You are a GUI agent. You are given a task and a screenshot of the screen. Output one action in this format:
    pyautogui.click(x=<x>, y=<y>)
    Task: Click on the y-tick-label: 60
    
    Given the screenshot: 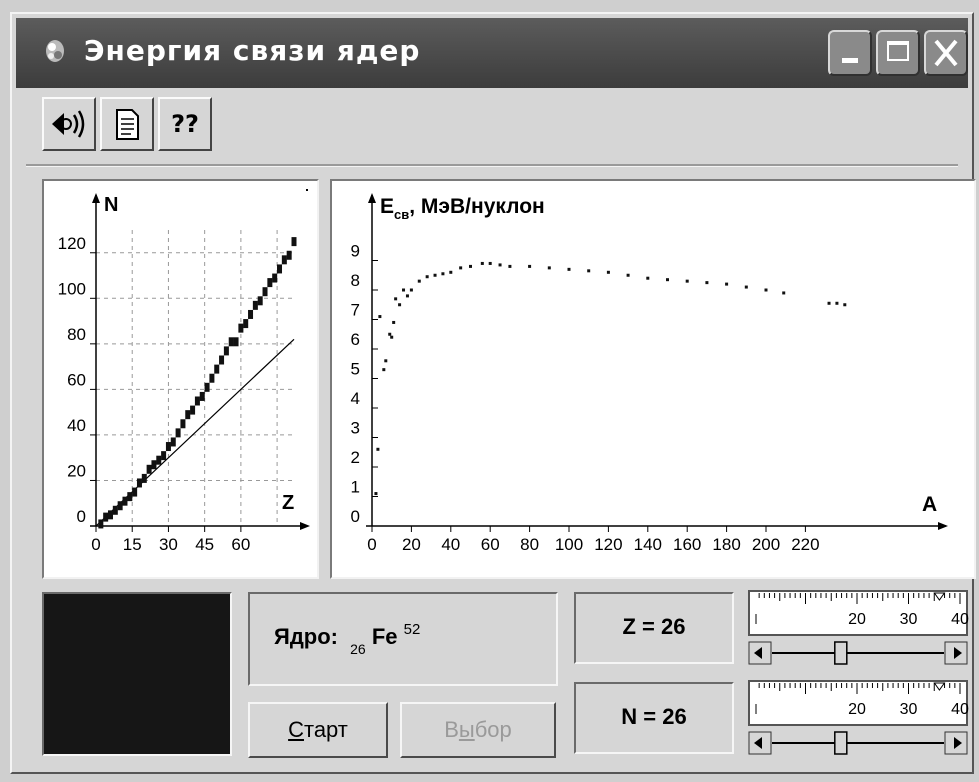 What is the action you would take?
    pyautogui.click(x=76, y=379)
    